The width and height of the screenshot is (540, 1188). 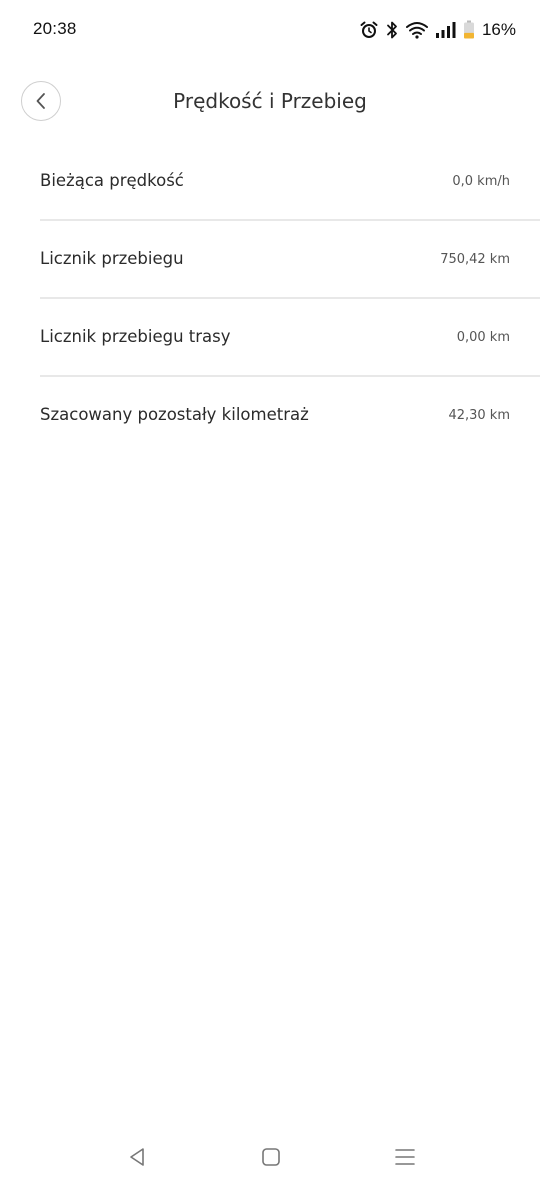 I want to click on battery-icon, so click(x=469, y=30).